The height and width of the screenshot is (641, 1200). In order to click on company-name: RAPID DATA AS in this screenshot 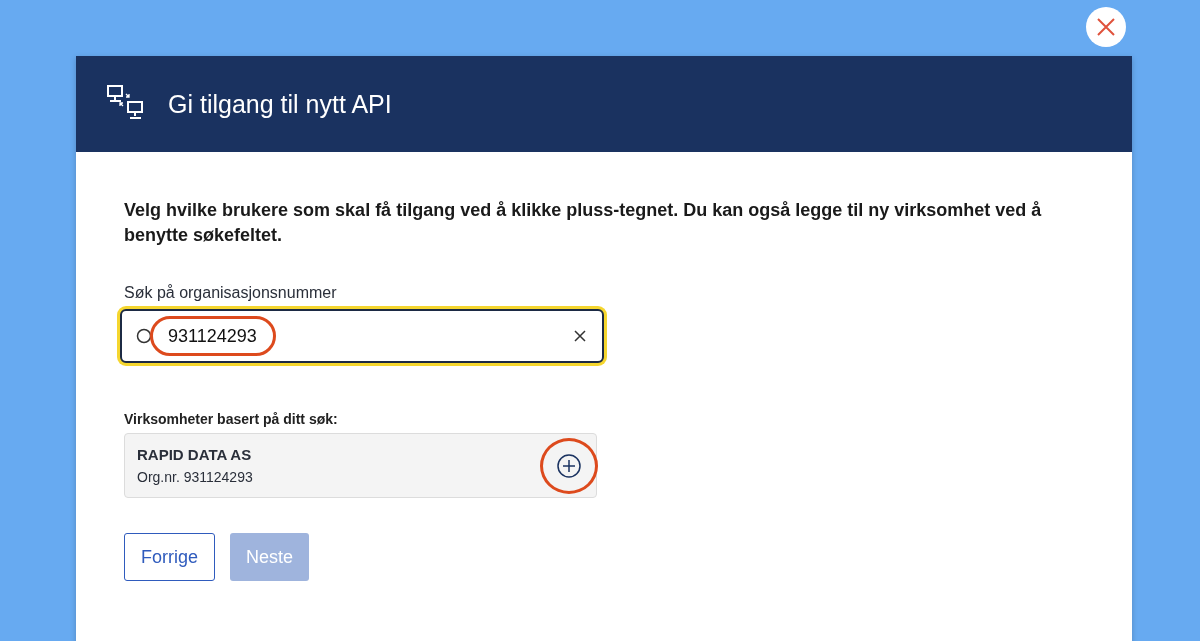, I will do `click(195, 454)`.